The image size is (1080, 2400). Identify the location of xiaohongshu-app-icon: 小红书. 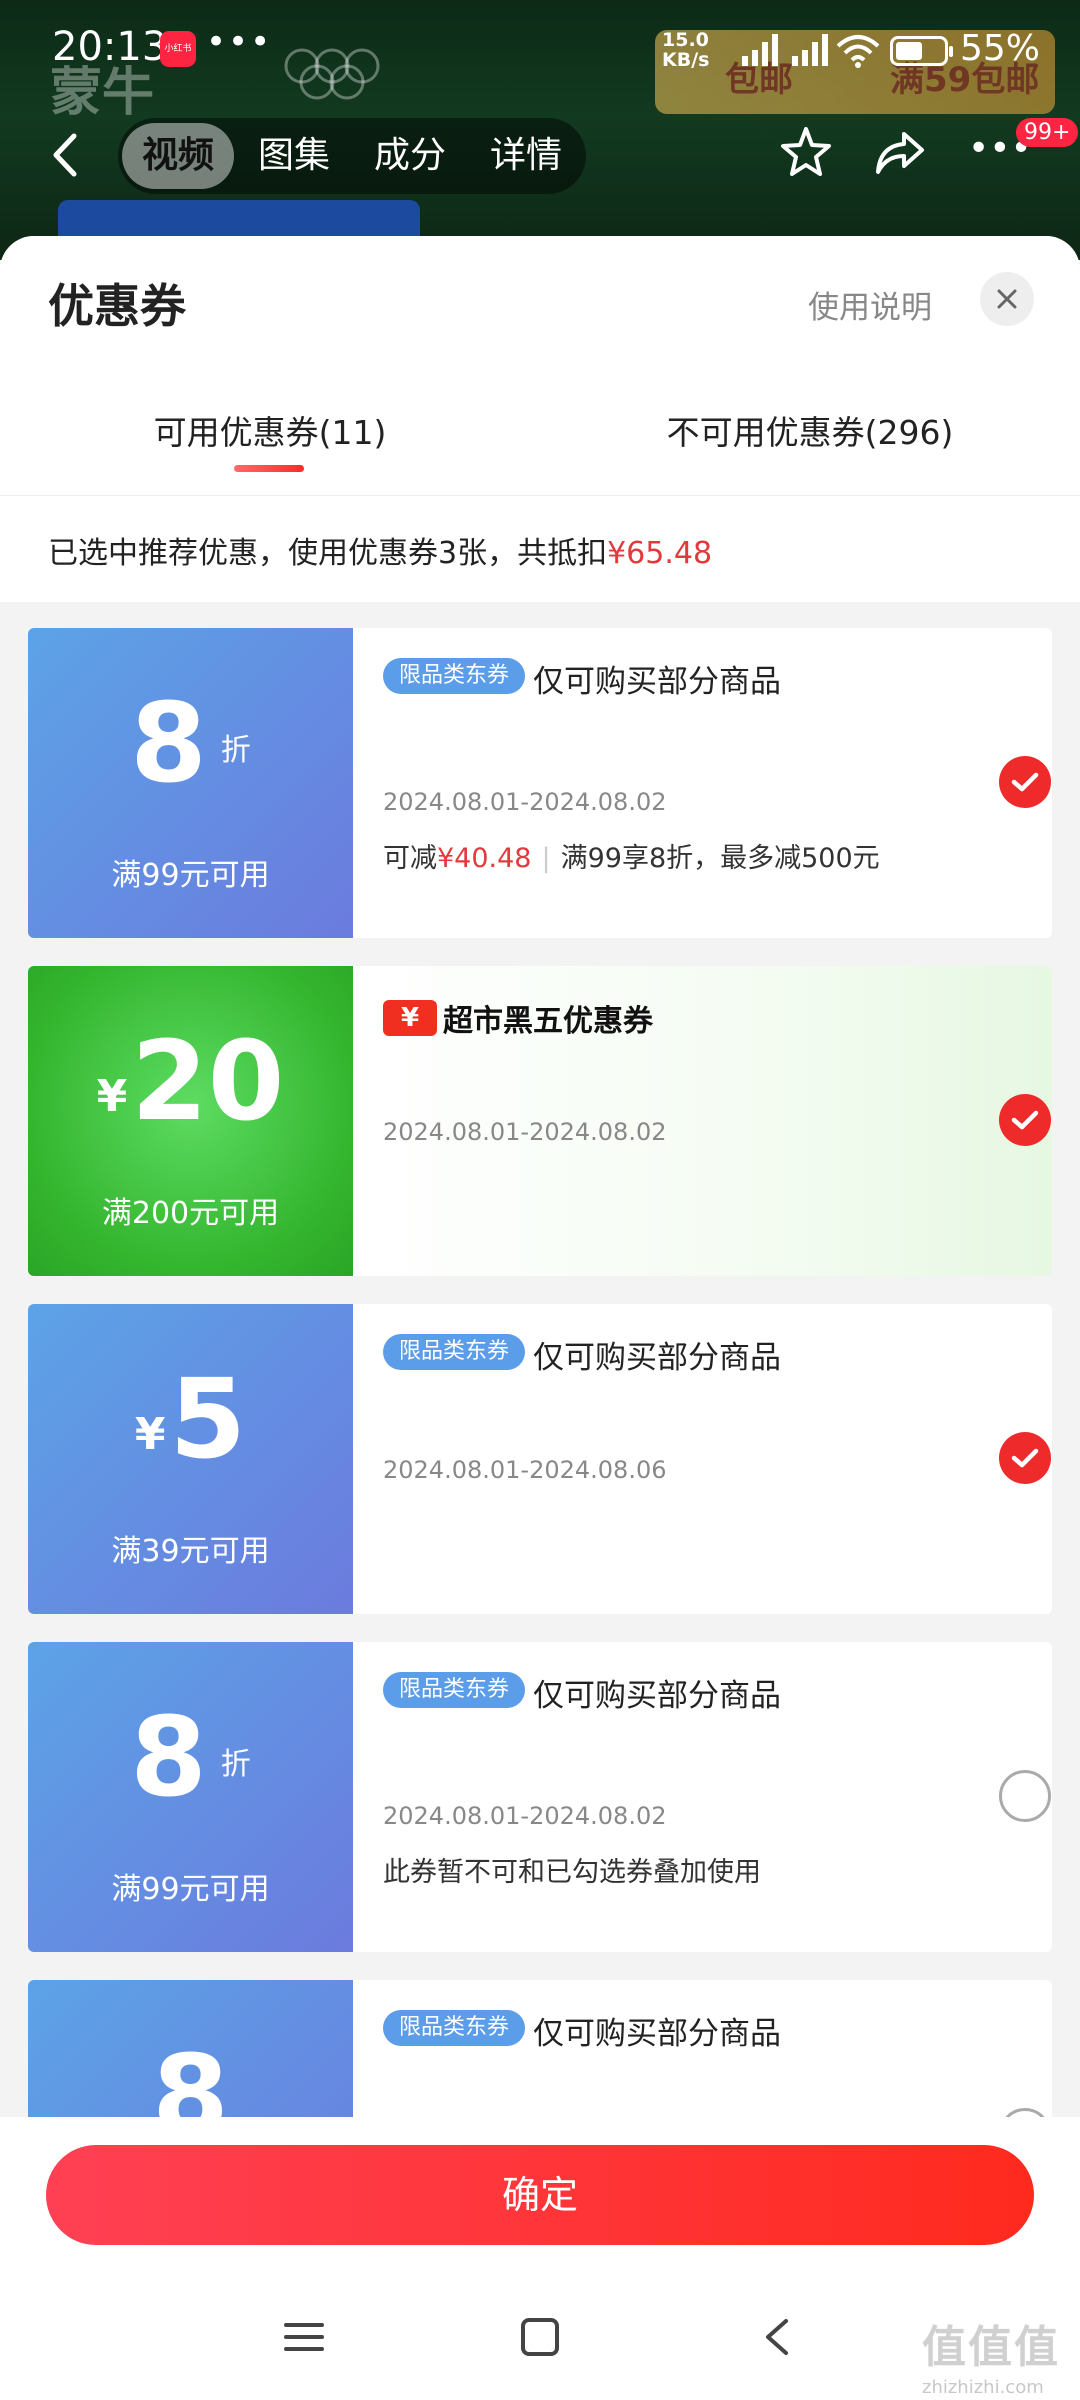
(178, 49).